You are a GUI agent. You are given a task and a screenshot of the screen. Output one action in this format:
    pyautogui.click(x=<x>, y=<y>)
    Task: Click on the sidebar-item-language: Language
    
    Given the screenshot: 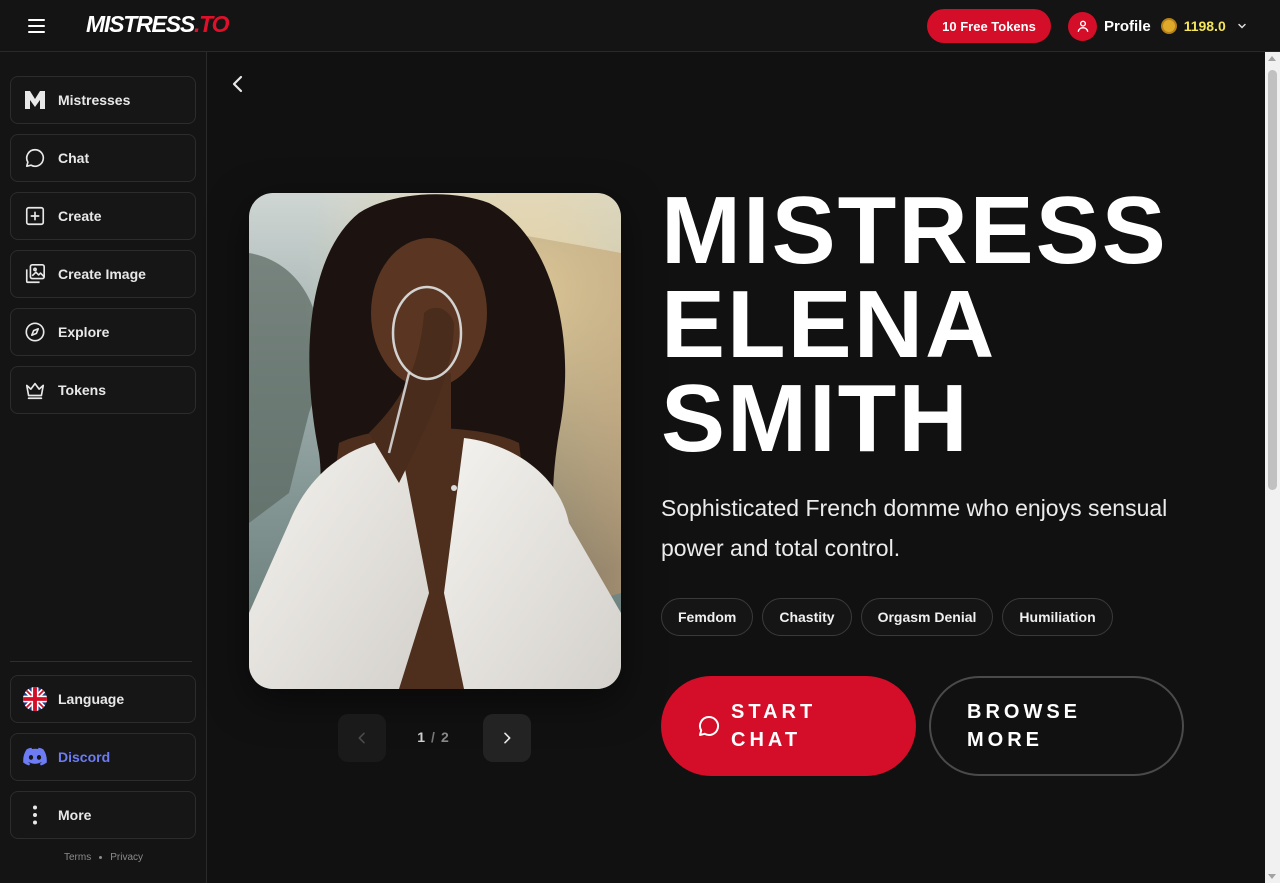 What is the action you would take?
    pyautogui.click(x=103, y=699)
    